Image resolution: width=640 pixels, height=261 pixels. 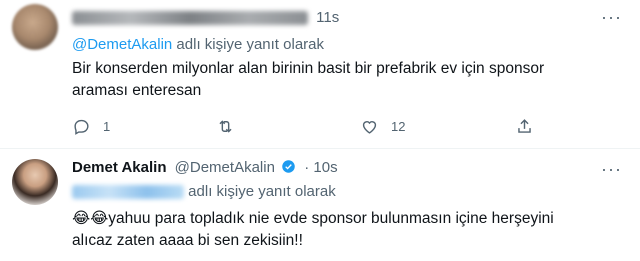 What do you see at coordinates (320, 167) in the screenshot?
I see `tweet-time: · 10s` at bounding box center [320, 167].